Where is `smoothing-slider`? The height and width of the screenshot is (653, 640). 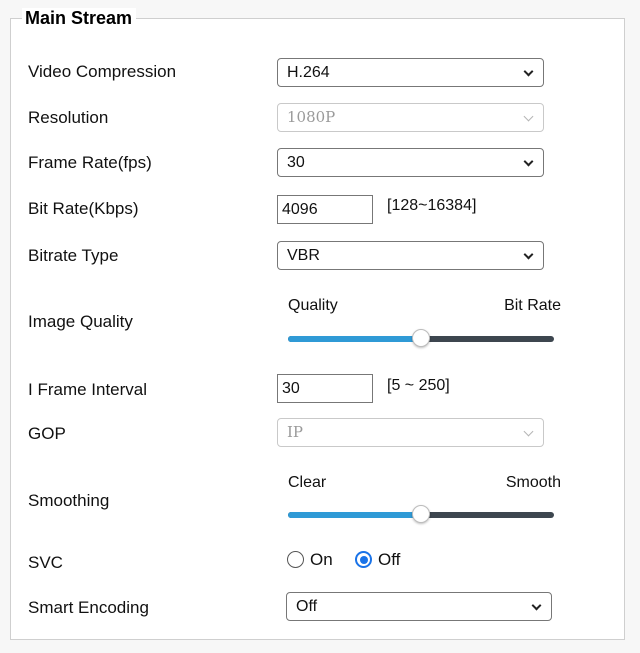 smoothing-slider is located at coordinates (421, 514).